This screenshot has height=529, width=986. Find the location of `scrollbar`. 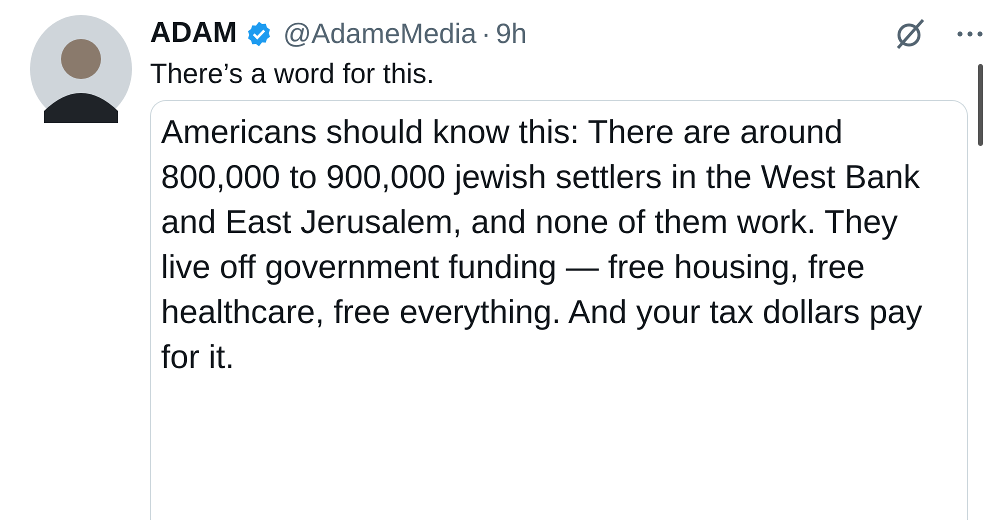

scrollbar is located at coordinates (980, 105).